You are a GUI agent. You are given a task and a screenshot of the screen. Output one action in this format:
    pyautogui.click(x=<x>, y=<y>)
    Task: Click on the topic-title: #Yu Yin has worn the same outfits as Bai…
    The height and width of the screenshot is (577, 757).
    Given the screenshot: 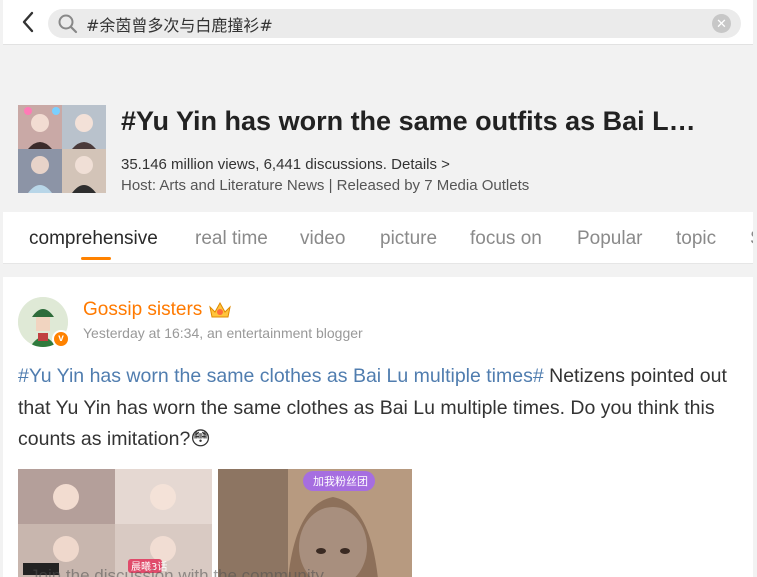 What is the action you would take?
    pyautogui.click(x=408, y=121)
    